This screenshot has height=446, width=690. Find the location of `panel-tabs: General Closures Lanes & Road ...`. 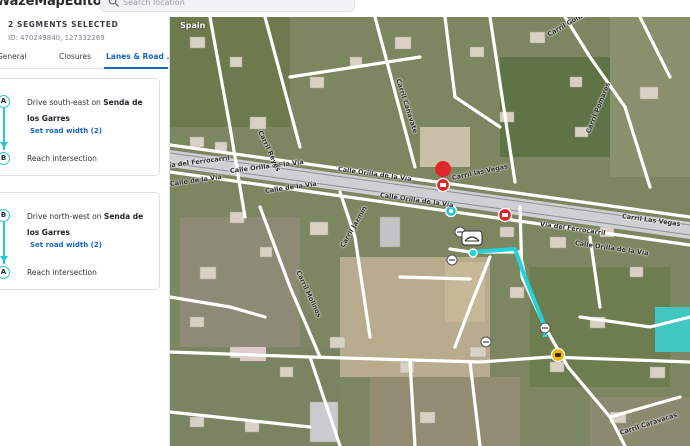

panel-tabs: General Closures Lanes & Road ... is located at coordinates (87, 59).